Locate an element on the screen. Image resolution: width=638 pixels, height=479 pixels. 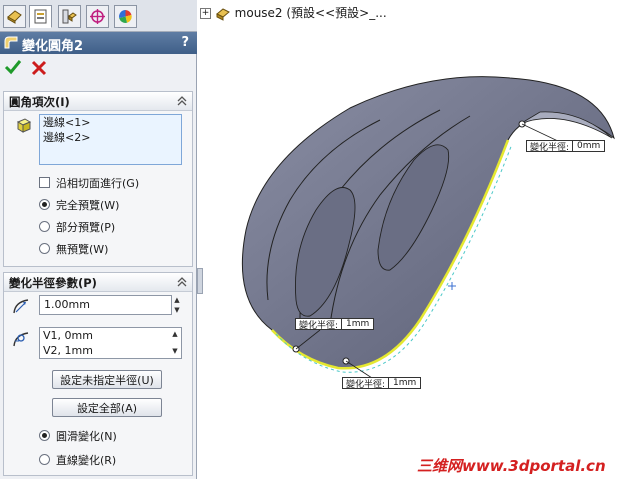
radius-callout-v1: 變化半徑: 1mm is located at coordinates (335, 324).